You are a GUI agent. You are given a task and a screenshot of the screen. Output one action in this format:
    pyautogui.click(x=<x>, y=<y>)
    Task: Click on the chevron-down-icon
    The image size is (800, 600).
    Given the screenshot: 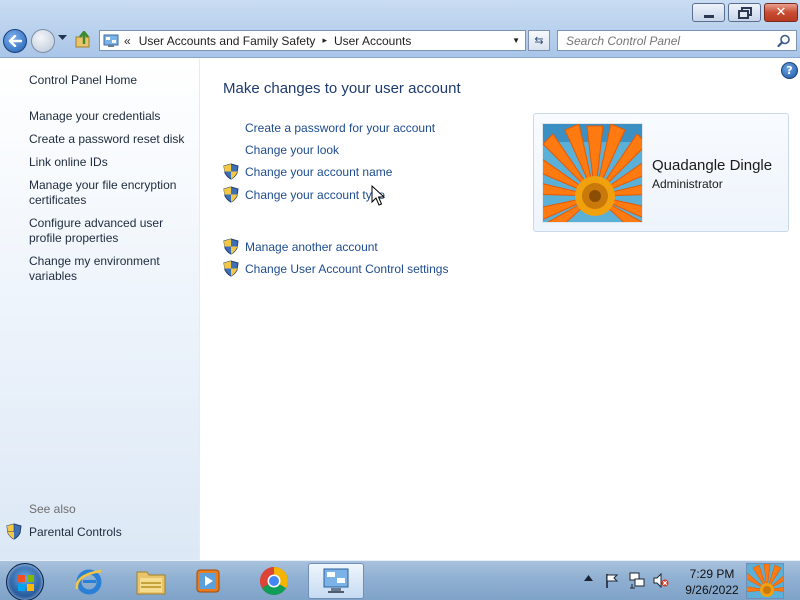 What is the action you would take?
    pyautogui.click(x=62, y=37)
    